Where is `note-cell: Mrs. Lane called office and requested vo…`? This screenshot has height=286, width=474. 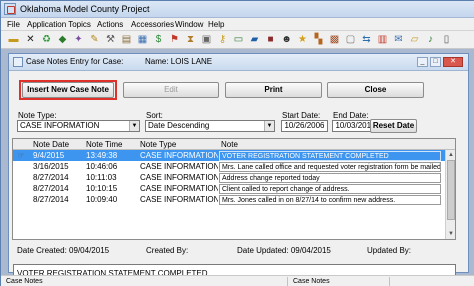
note-cell: Mrs. Lane called office and requested vo… is located at coordinates (330, 167).